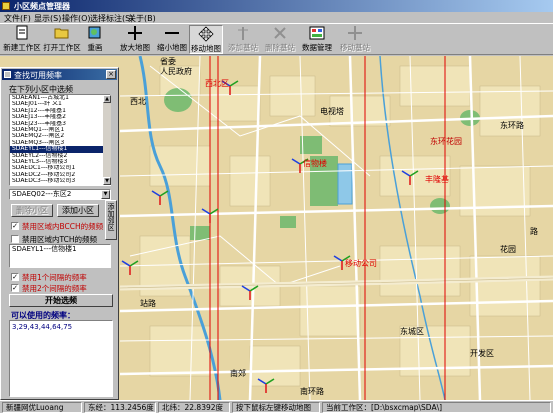 The image size is (553, 413). I want to click on add-neighbor-button: 添加邻区, so click(111, 220).